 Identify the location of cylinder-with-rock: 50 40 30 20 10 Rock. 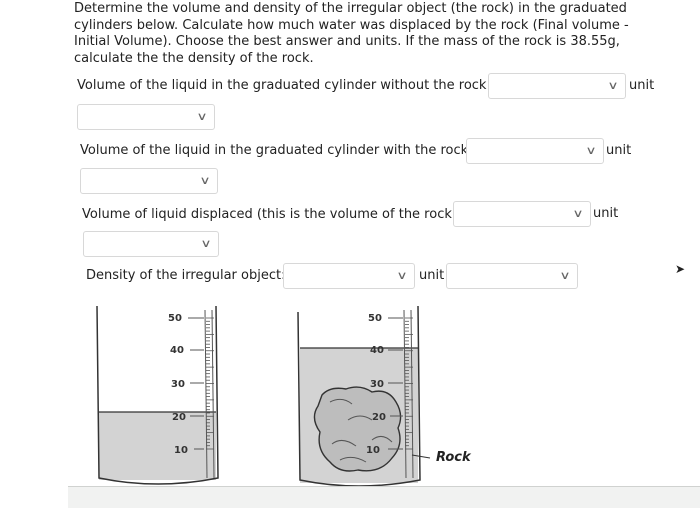
(384, 396).